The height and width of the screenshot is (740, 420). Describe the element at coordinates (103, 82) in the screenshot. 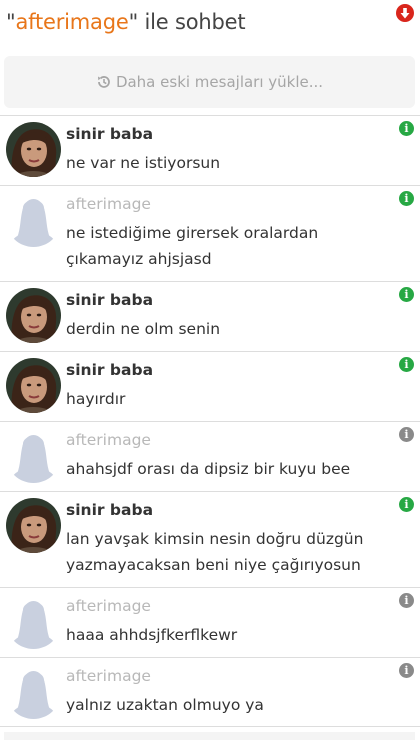

I see `history-icon` at that location.